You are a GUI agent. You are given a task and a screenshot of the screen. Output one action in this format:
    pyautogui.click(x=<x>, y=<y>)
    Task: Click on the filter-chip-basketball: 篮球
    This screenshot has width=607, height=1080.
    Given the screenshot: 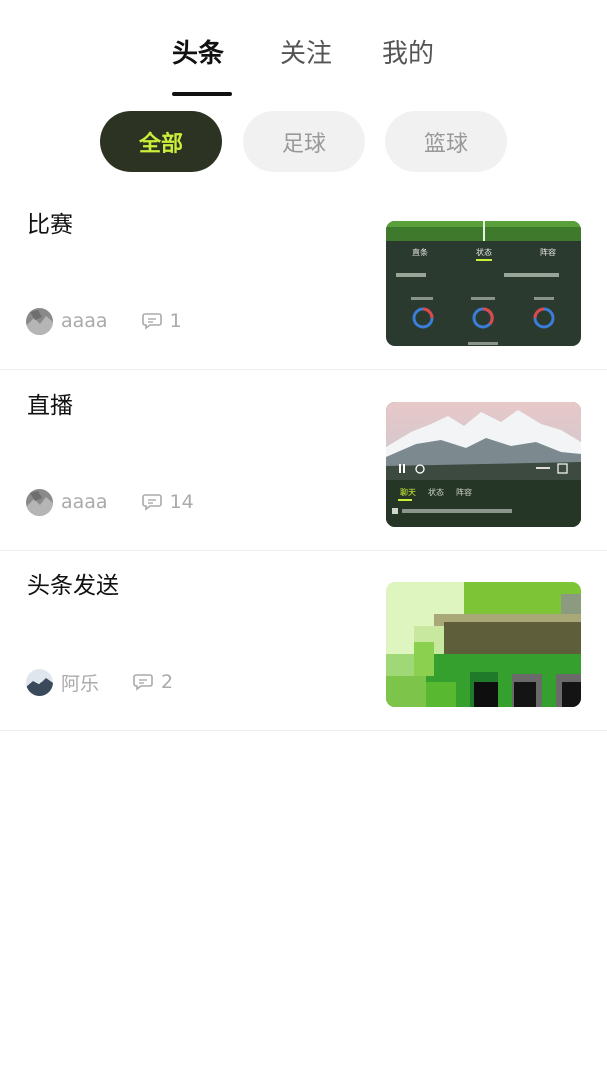 What is the action you would take?
    pyautogui.click(x=446, y=141)
    